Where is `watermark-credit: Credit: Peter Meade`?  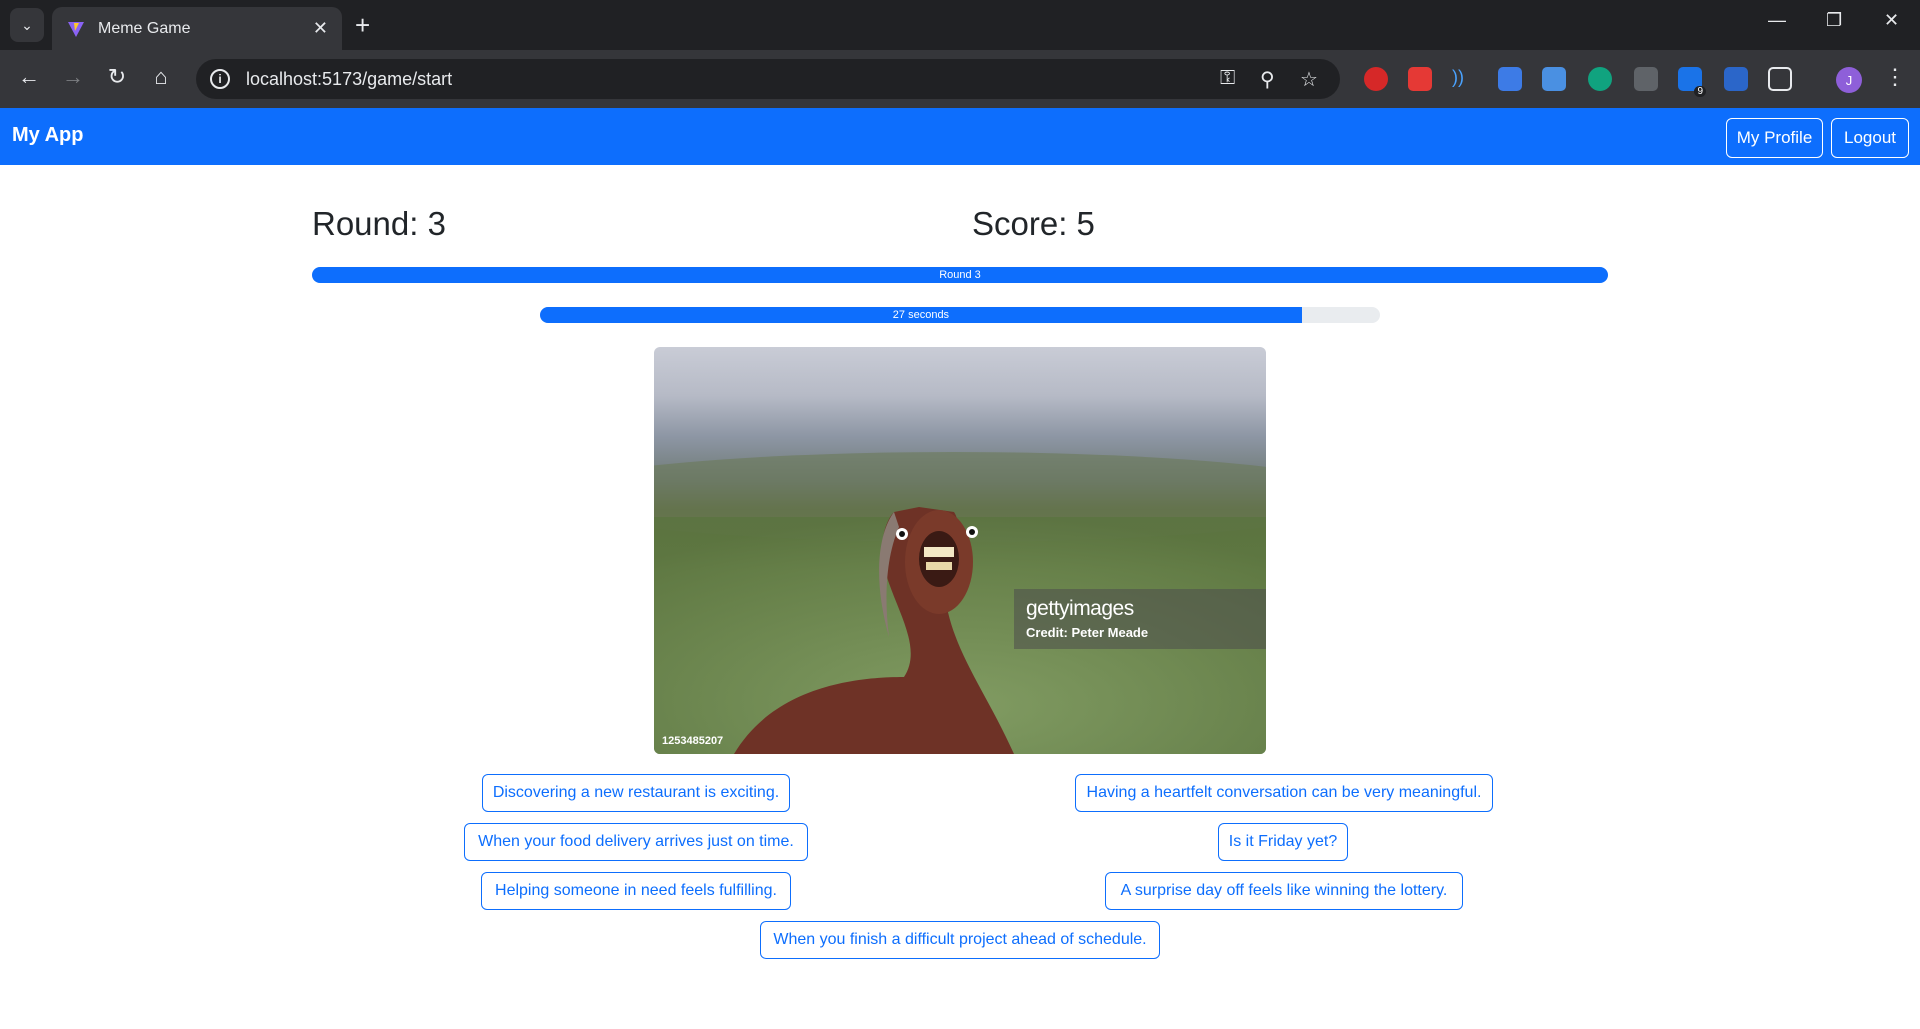 watermark-credit: Credit: Peter Meade is located at coordinates (1087, 632).